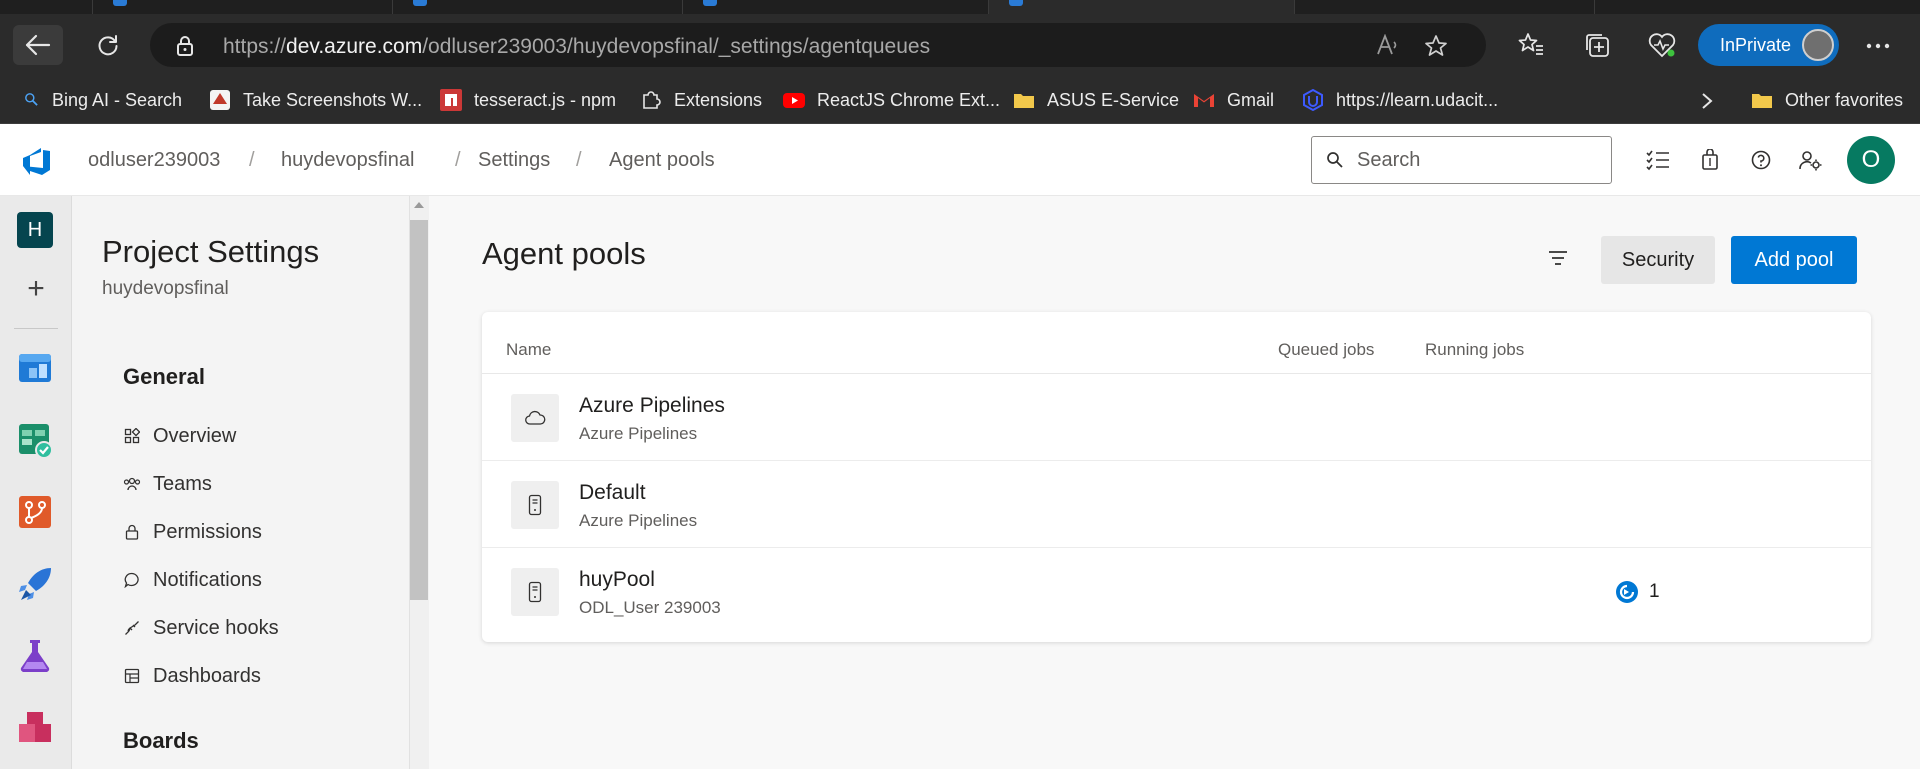 This screenshot has width=1920, height=769. What do you see at coordinates (35, 512) in the screenshot?
I see `repos-service-icon` at bounding box center [35, 512].